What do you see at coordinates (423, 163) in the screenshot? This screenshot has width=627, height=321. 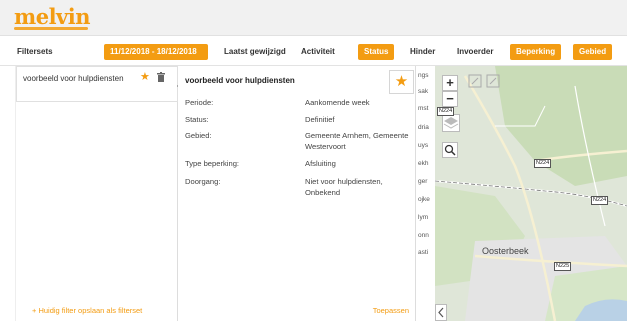 I see `peek-text: ekh` at bounding box center [423, 163].